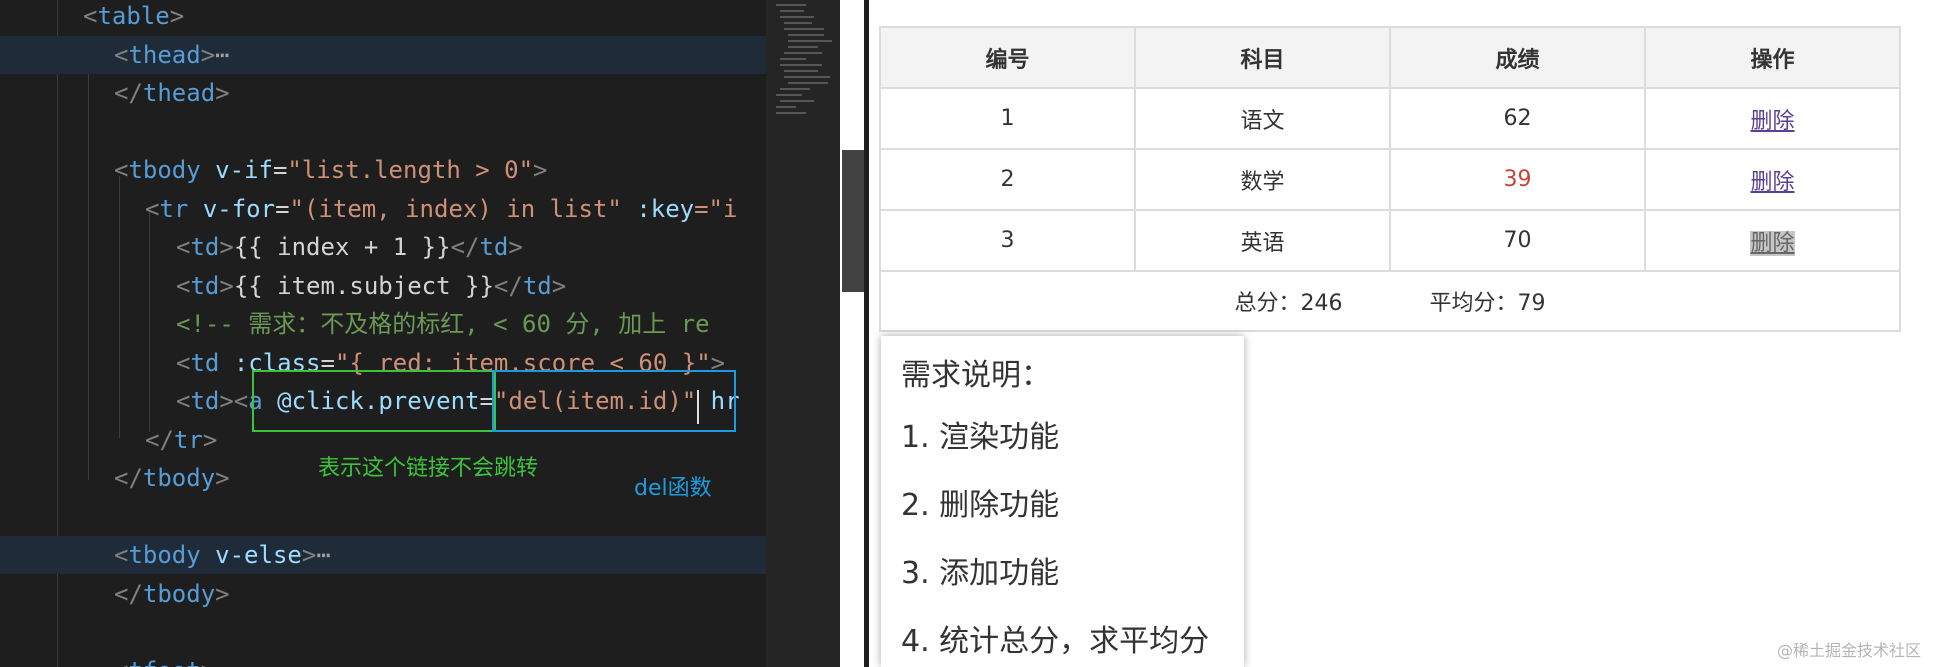 This screenshot has height=667, width=1933. I want to click on summary-cell: 总分：246 平均分：79, so click(1390, 301).